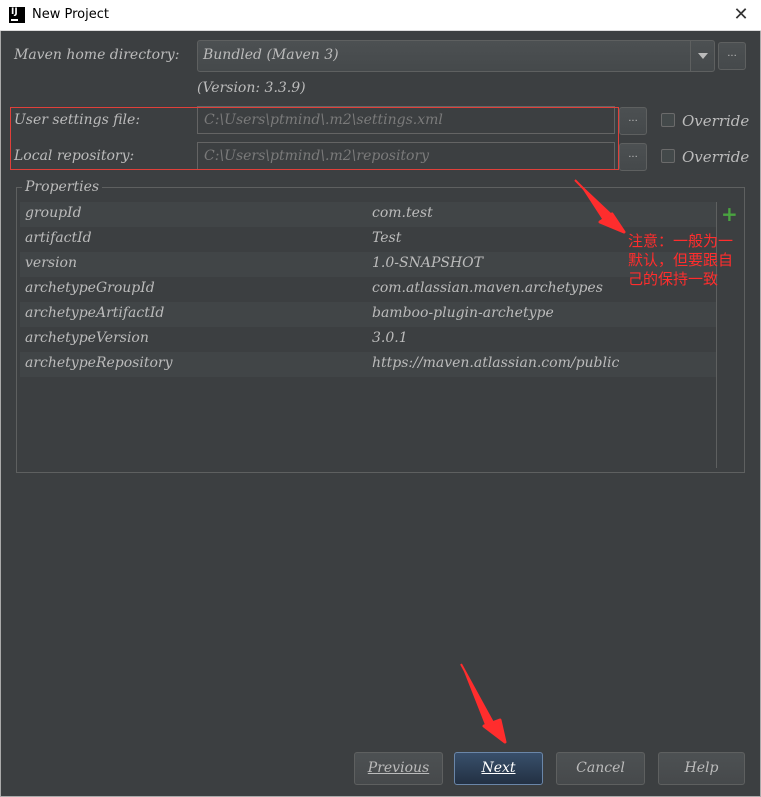  Describe the element at coordinates (729, 214) in the screenshot. I see `add-property-icon: +` at that location.